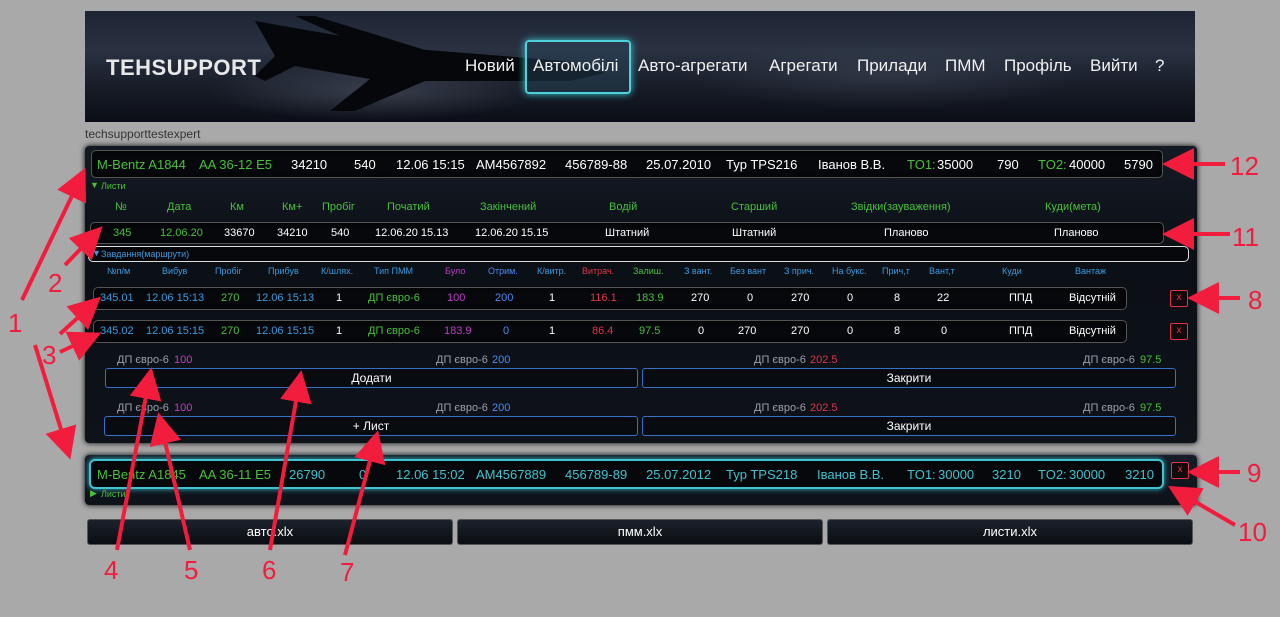  I want to click on annotation-label: 10, so click(1252, 532).